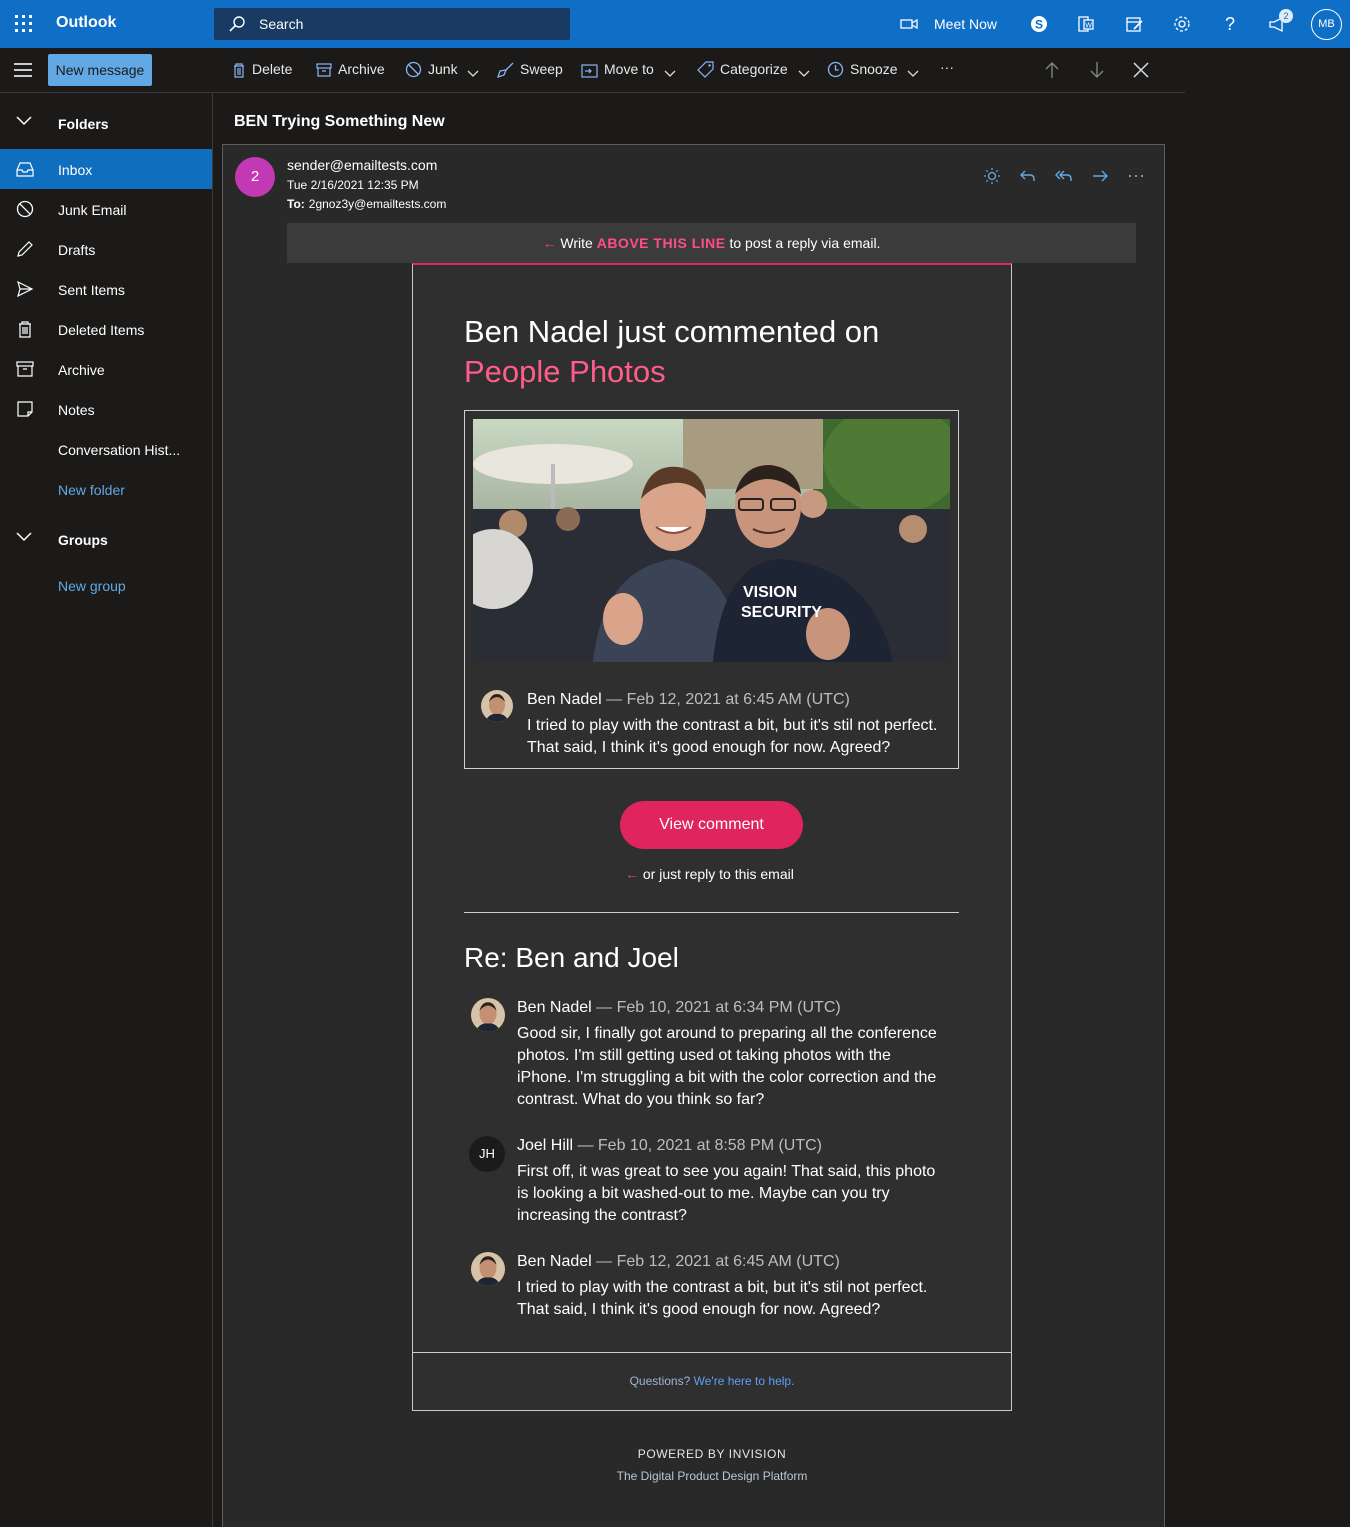 This screenshot has height=1527, width=1350. Describe the element at coordinates (1052, 70) in the screenshot. I see `arrow-up-icon` at that location.